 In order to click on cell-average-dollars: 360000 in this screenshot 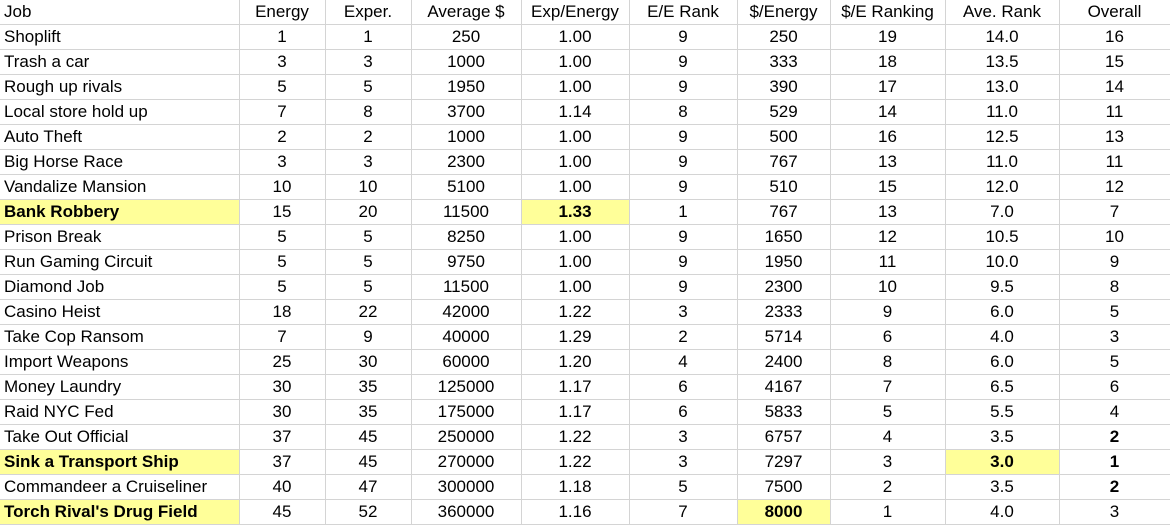, I will do `click(466, 512)`.